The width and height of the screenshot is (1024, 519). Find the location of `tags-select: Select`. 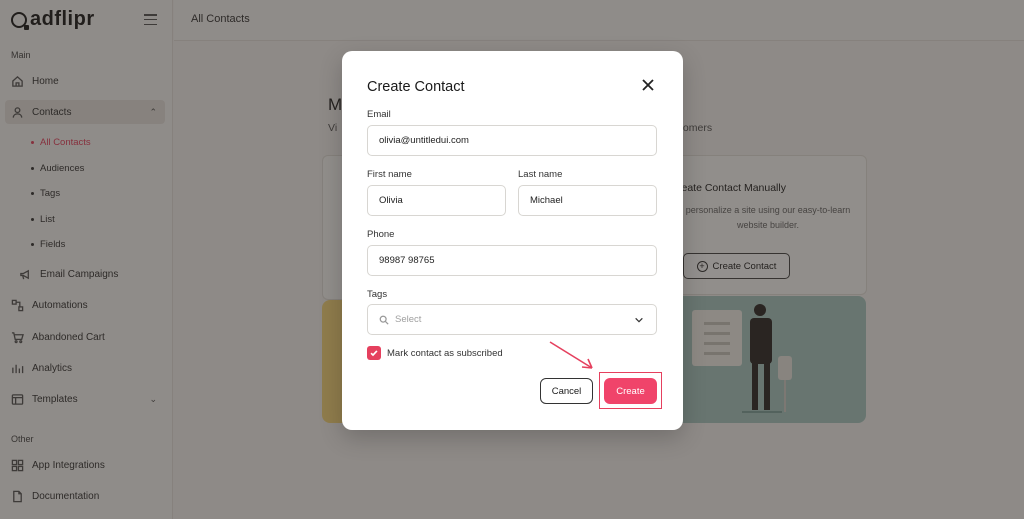

tags-select: Select is located at coordinates (512, 319).